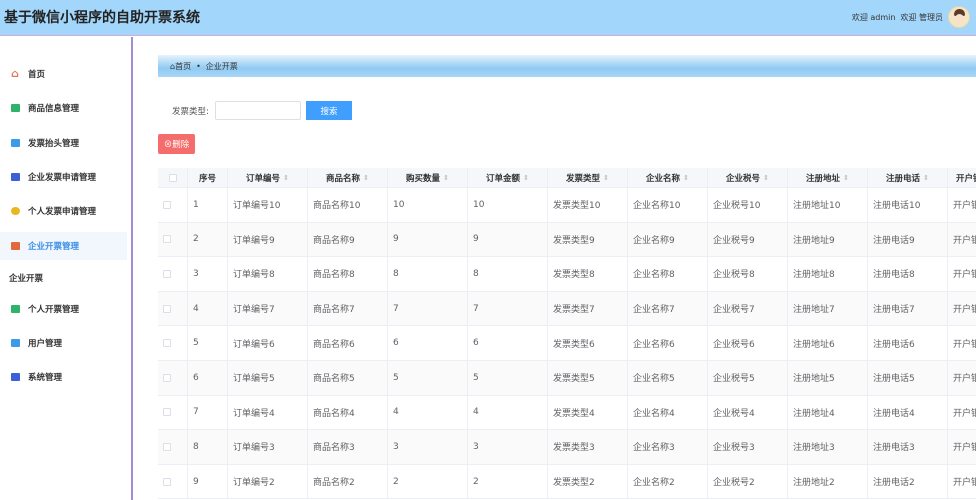 The height and width of the screenshot is (500, 976). What do you see at coordinates (348, 481) in the screenshot?
I see `table-cell: 商品名称2` at bounding box center [348, 481].